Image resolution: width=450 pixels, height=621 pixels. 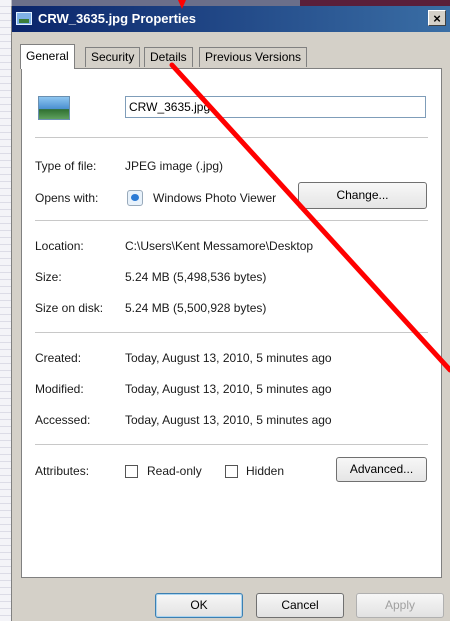 What do you see at coordinates (275, 107) in the screenshot?
I see `file-name-input` at bounding box center [275, 107].